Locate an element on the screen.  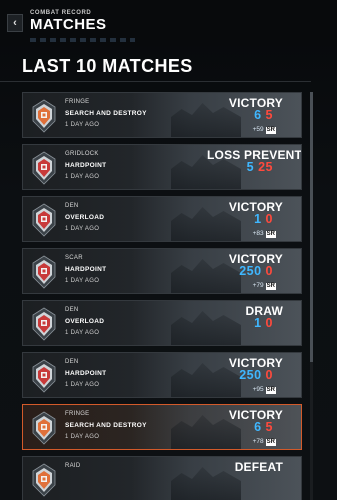
blue-score: 5 is located at coordinates (250, 167).